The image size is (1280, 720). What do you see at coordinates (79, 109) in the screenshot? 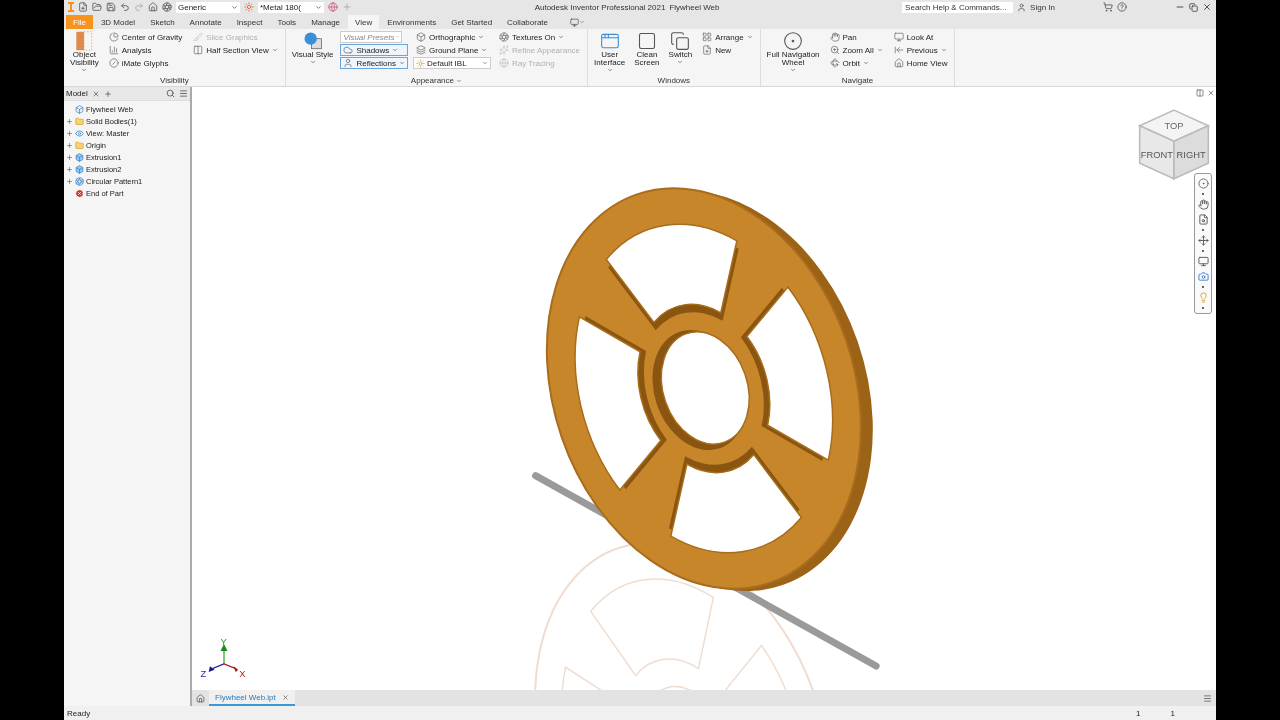
I see `part-icon` at bounding box center [79, 109].